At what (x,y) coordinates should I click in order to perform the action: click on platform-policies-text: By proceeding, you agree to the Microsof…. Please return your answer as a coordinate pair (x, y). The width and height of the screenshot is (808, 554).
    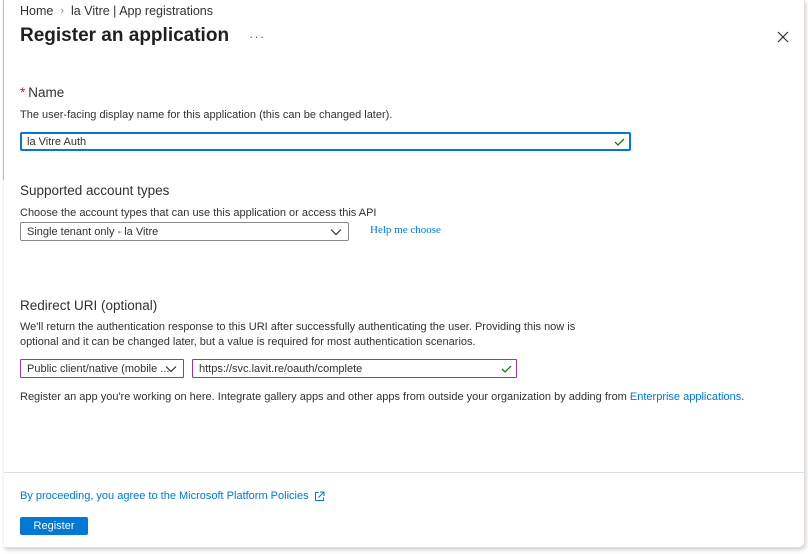
    Looking at the image, I should click on (164, 496).